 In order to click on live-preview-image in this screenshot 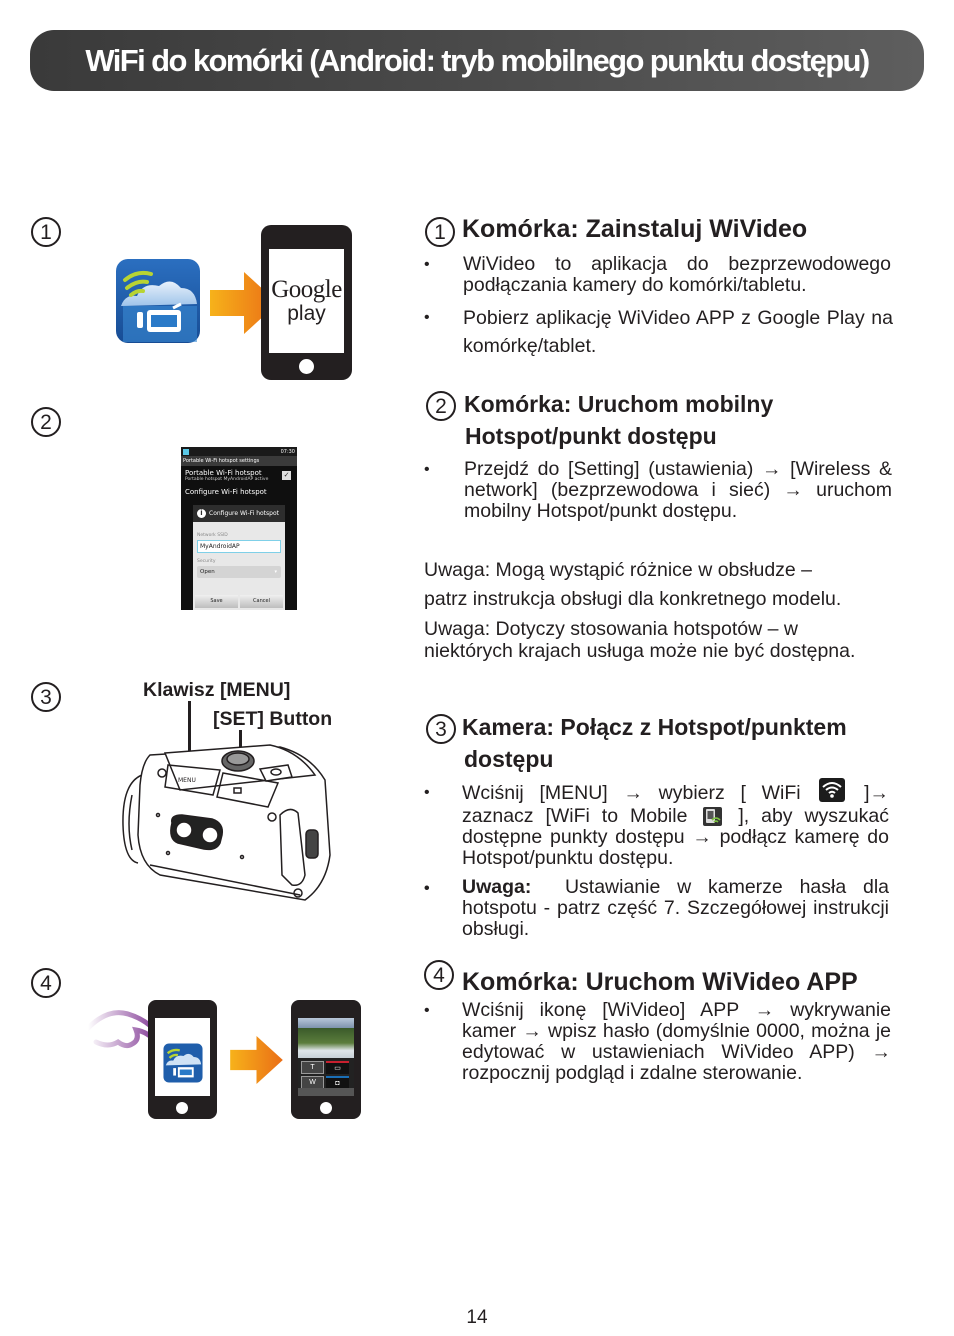, I will do `click(326, 1043)`.